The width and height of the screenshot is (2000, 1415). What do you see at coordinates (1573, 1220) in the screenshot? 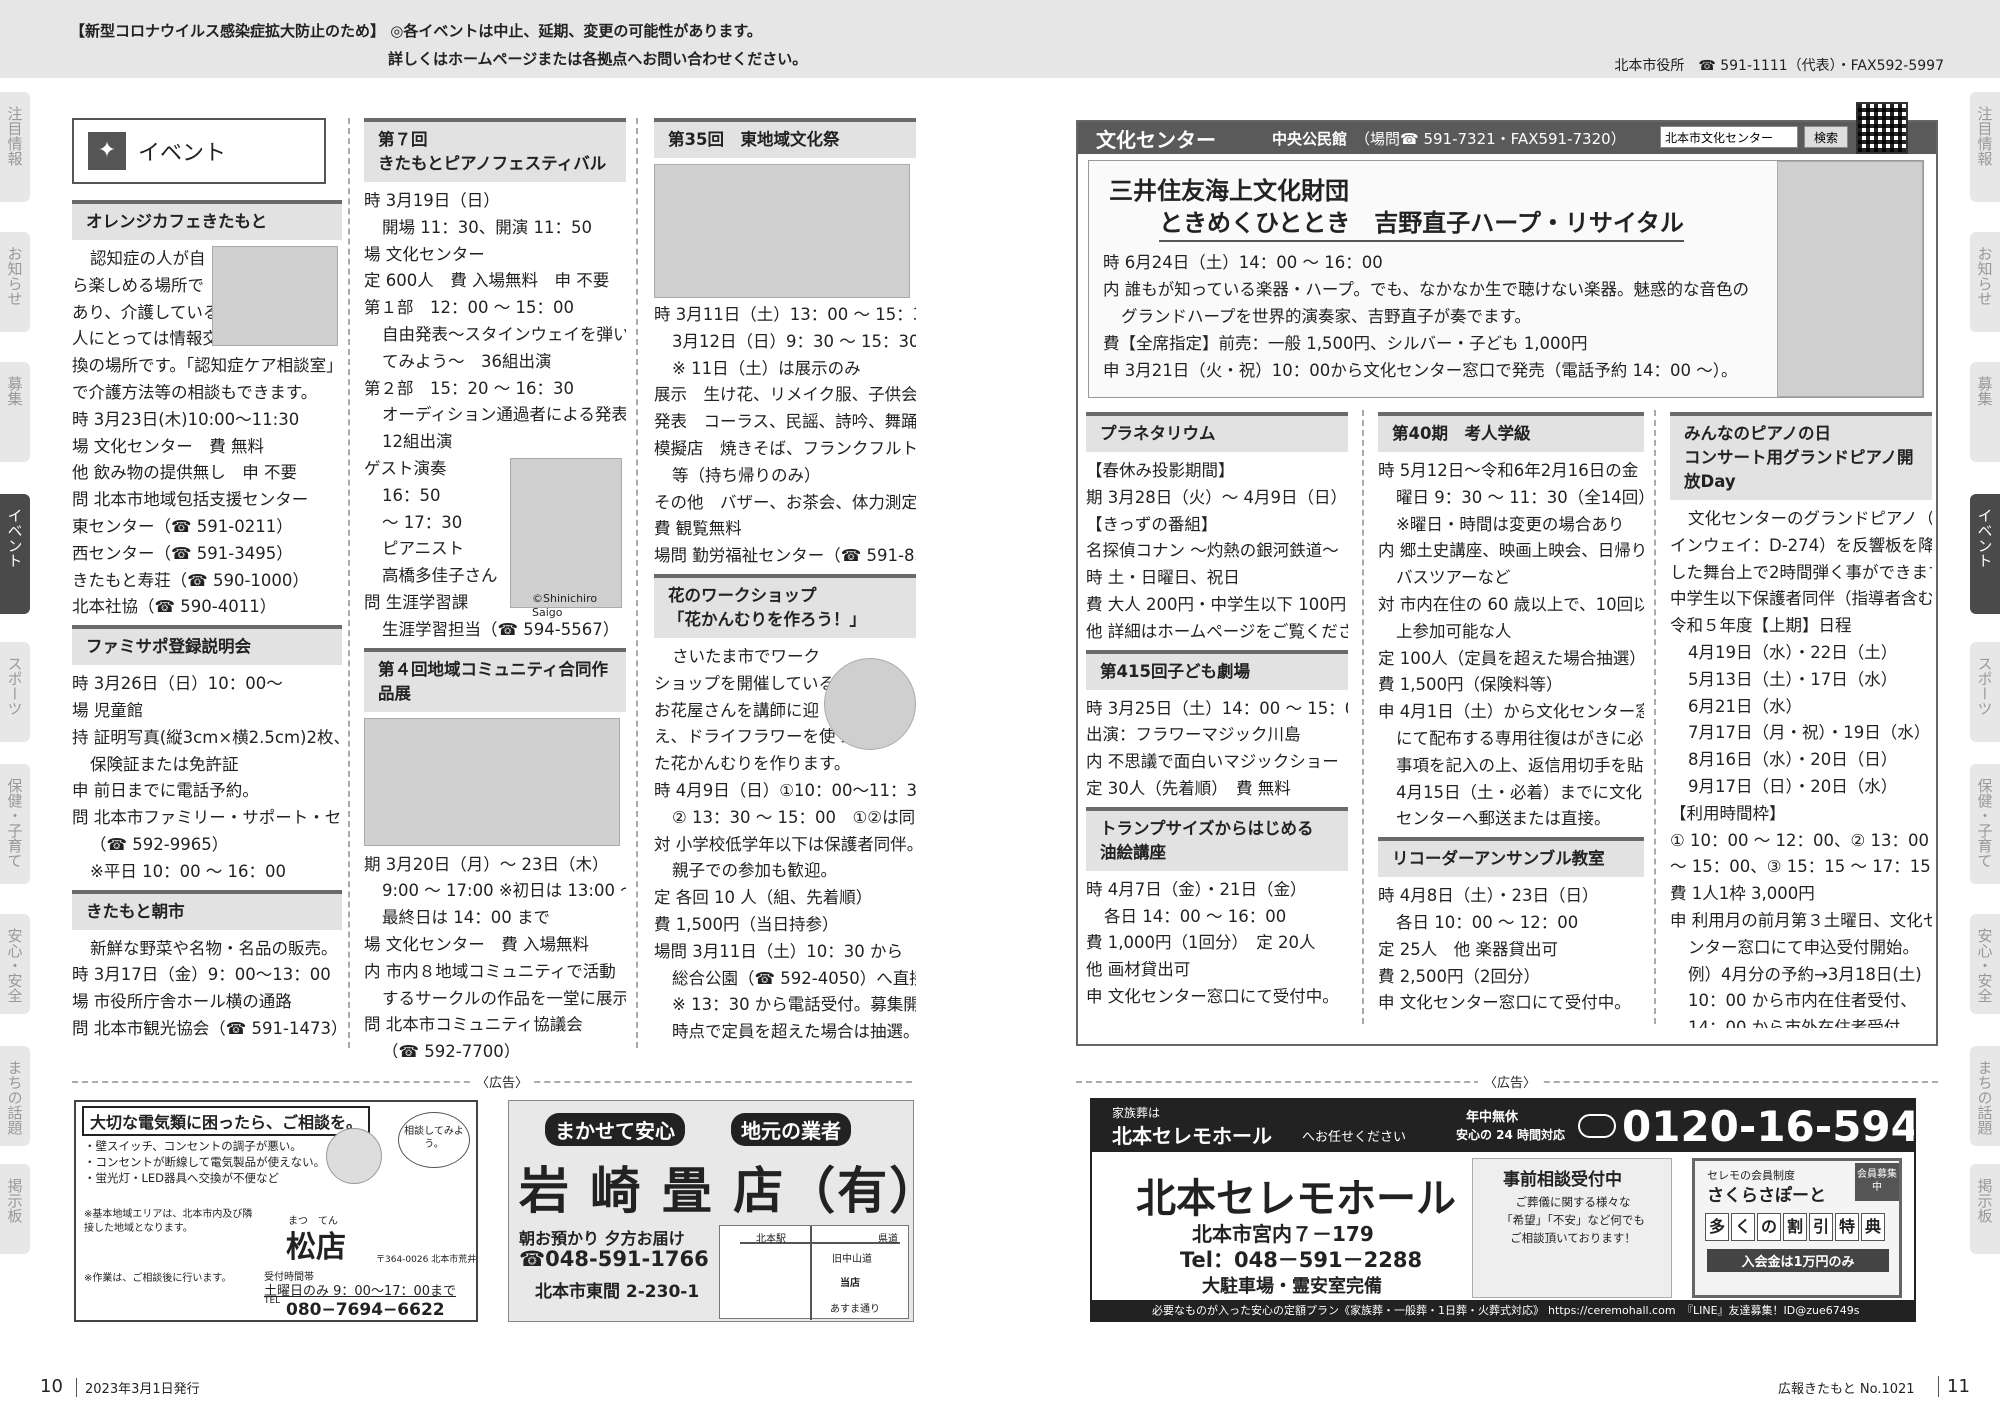
I see `consult-line: 「希望」「不安」など何でも` at bounding box center [1573, 1220].